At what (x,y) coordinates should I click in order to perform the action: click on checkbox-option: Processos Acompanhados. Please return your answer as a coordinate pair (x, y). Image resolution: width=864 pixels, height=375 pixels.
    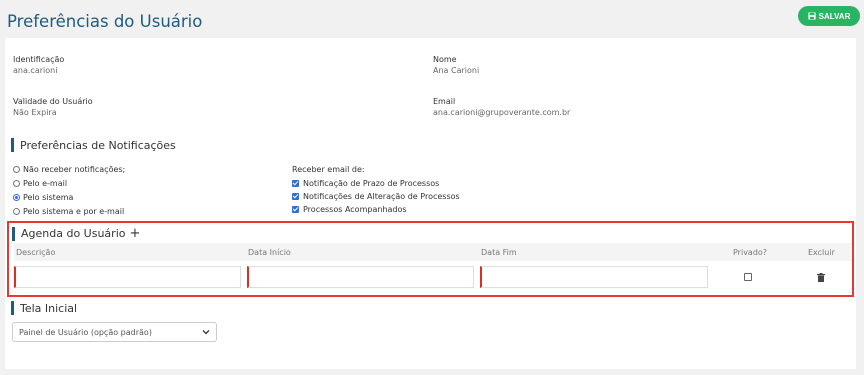
    Looking at the image, I should click on (349, 209).